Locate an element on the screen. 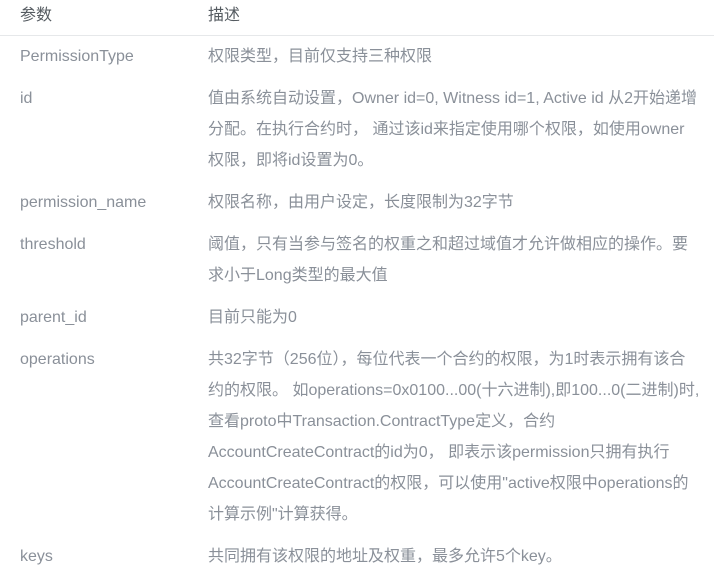 Image resolution: width=714 pixels, height=577 pixels. param-name: permission_name is located at coordinates (99, 202).